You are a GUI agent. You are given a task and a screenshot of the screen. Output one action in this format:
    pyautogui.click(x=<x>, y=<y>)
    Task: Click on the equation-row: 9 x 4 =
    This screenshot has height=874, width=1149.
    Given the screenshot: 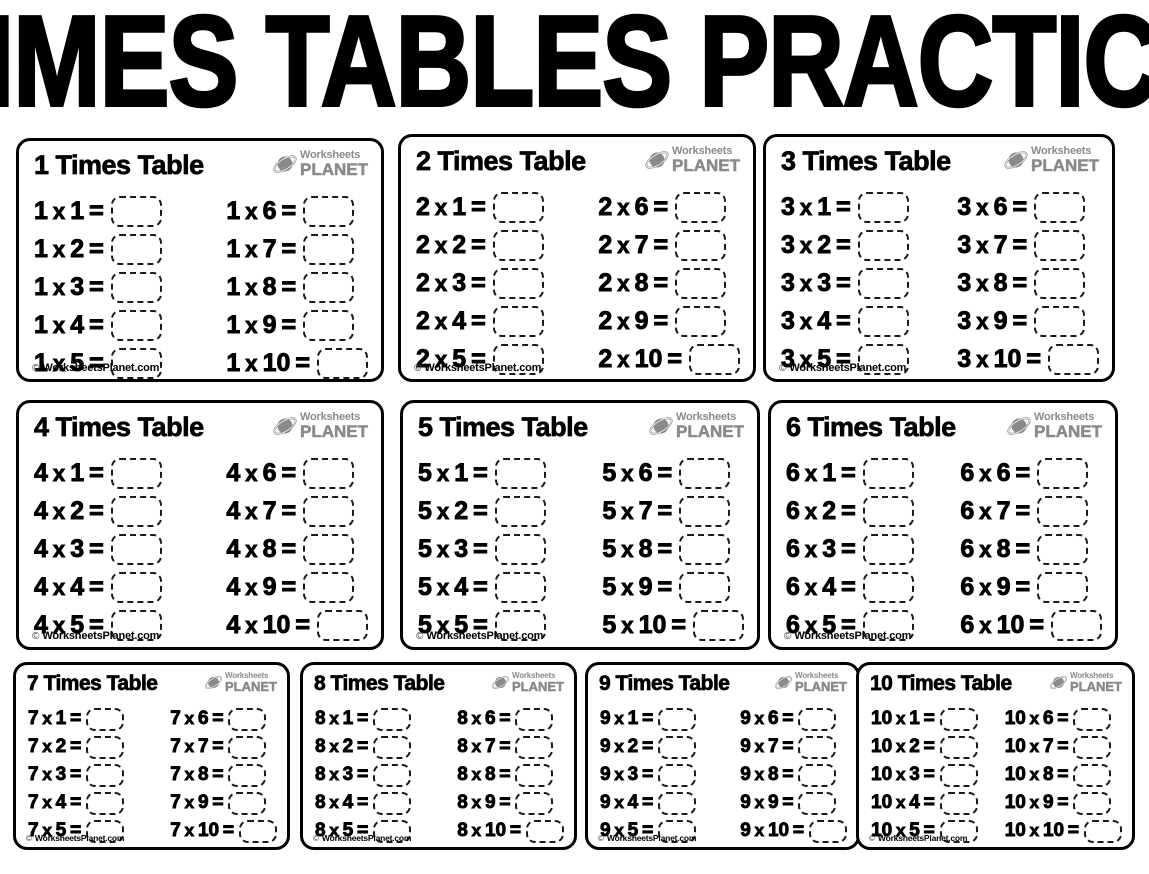 What is the action you would take?
    pyautogui.click(x=648, y=803)
    